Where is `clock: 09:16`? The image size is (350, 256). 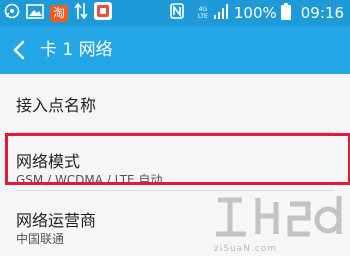 clock: 09:16 is located at coordinates (322, 13).